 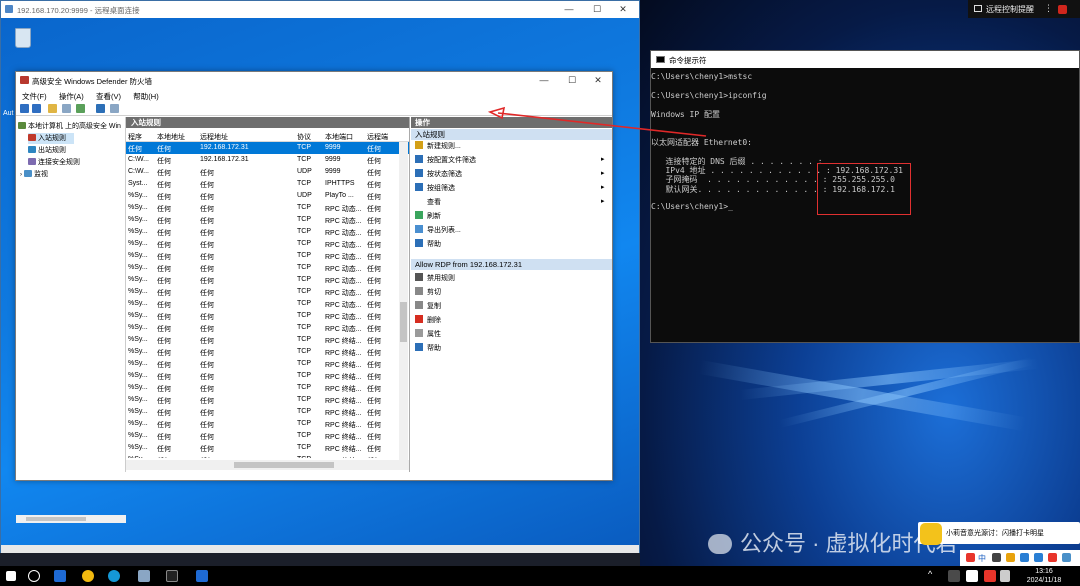 I want to click on table-cell: 任何, so click(x=374, y=365).